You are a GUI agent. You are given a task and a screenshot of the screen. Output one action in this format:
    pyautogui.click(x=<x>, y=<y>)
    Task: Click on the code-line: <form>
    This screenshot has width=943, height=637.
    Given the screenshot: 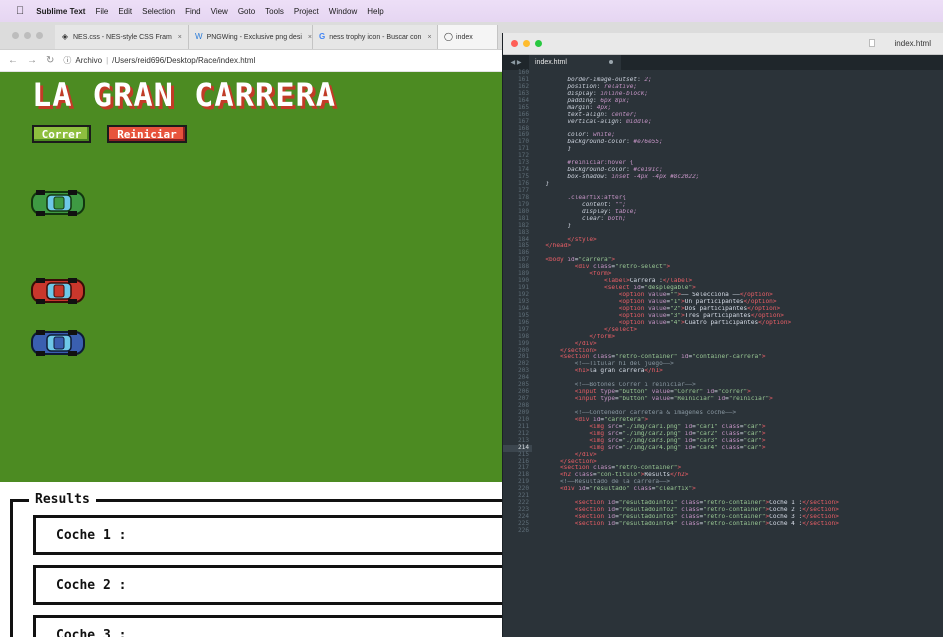 What is the action you would take?
    pyautogui.click(x=738, y=274)
    